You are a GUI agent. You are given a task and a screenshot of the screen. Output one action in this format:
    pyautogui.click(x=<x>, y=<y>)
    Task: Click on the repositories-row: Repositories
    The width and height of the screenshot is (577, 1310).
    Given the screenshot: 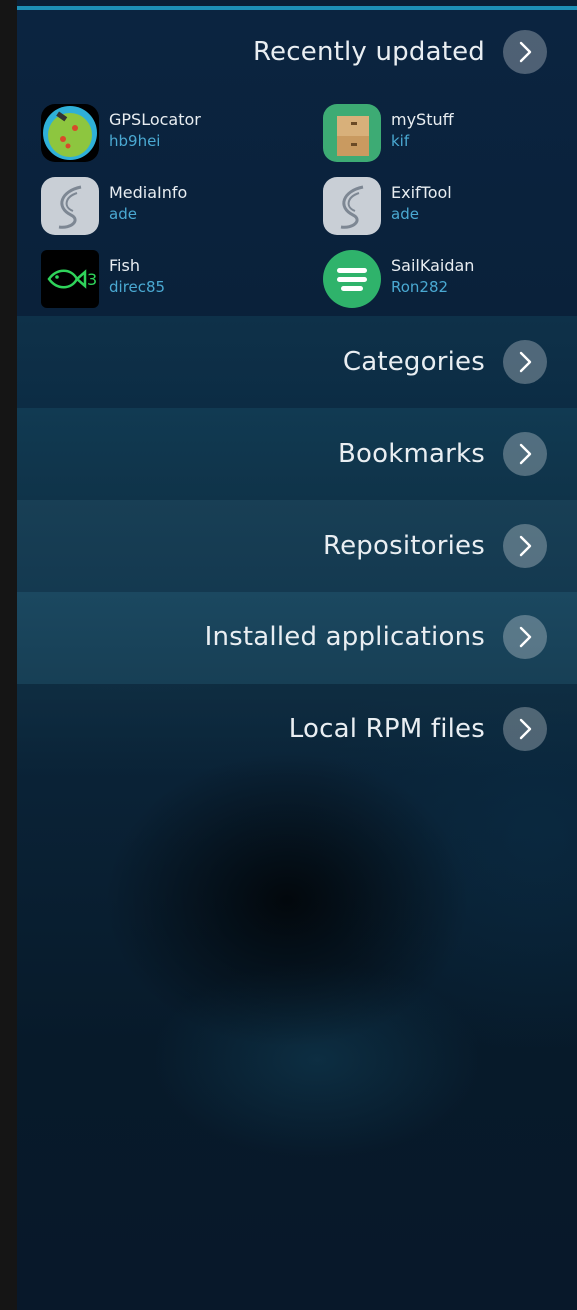 What is the action you would take?
    pyautogui.click(x=297, y=546)
    